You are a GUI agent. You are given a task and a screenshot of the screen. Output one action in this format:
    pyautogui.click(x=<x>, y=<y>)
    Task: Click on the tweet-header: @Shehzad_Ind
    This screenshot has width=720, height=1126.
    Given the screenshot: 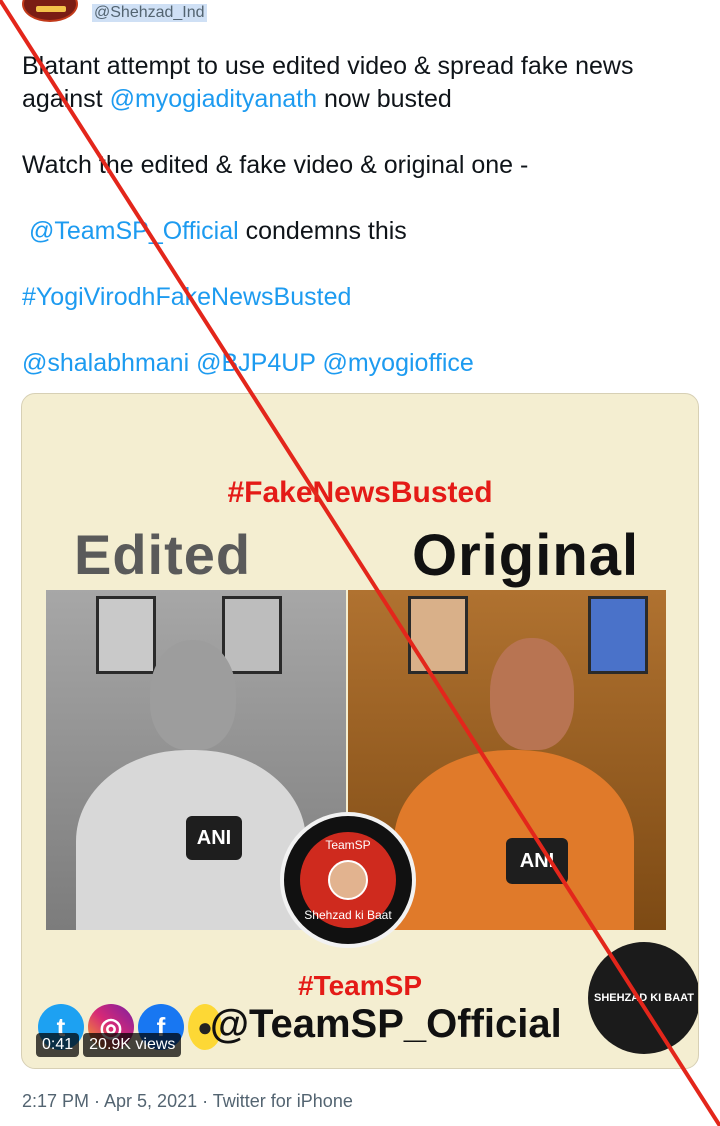 What is the action you would take?
    pyautogui.click(x=114, y=11)
    